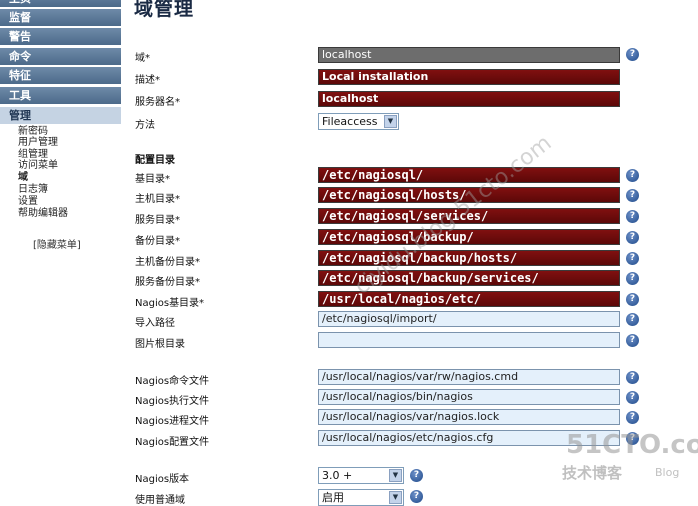  Describe the element at coordinates (469, 340) in the screenshot. I see `picture-root-field` at that location.